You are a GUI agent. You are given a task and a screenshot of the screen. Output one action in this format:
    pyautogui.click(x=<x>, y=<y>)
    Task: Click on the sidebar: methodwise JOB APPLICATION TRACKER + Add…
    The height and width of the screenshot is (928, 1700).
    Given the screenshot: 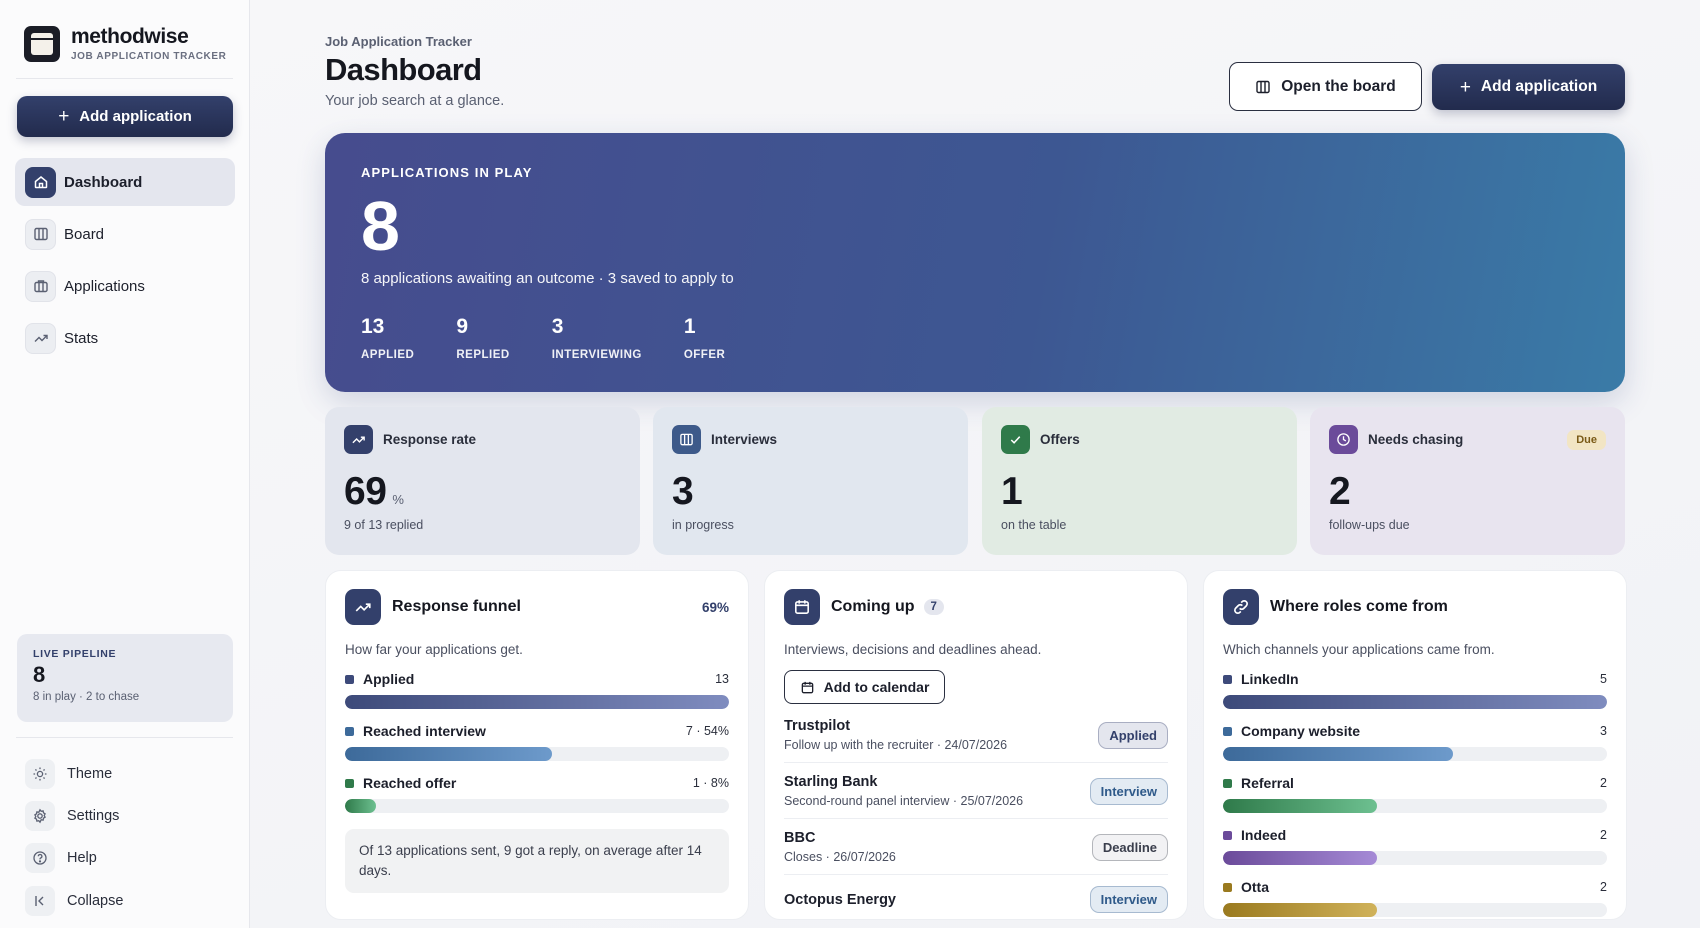 What is the action you would take?
    pyautogui.click(x=125, y=464)
    